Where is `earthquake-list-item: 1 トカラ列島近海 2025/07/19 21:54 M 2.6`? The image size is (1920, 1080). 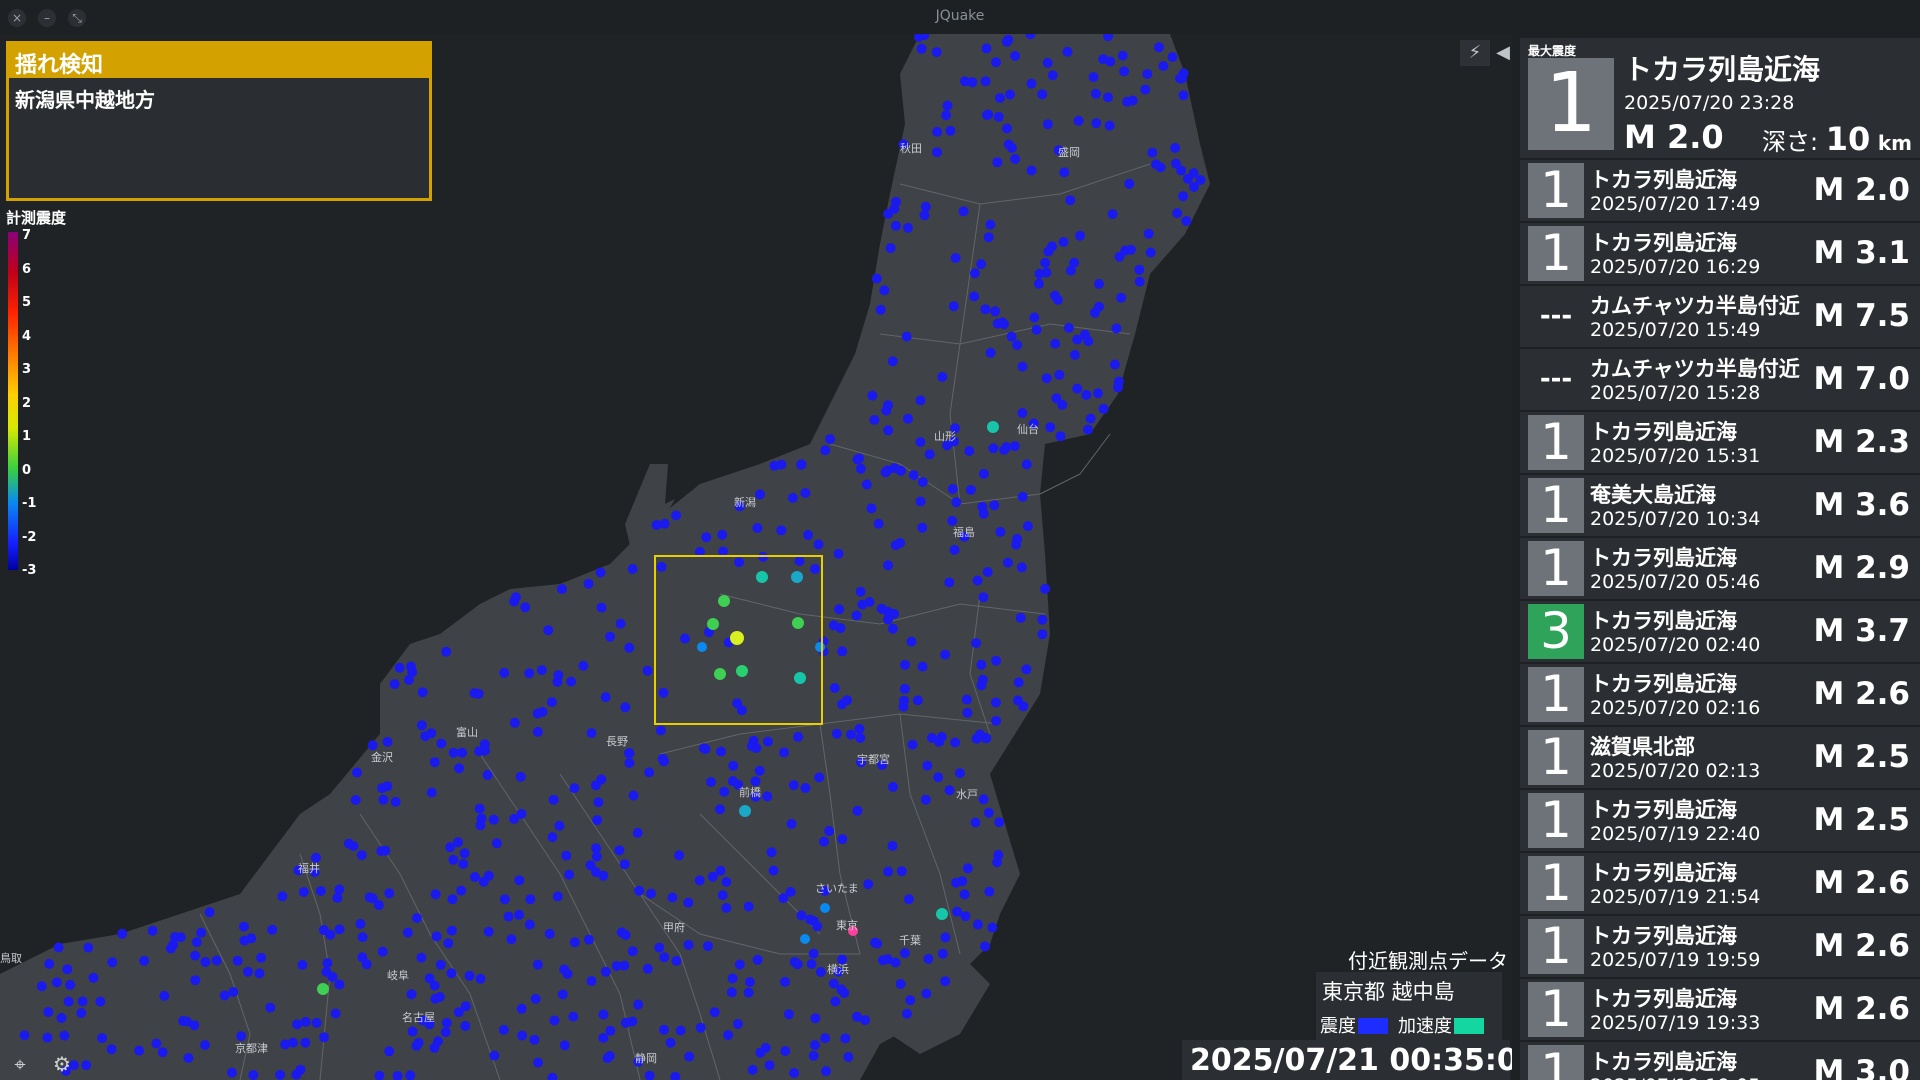
earthquake-list-item: 1 トカラ列島近海 2025/07/19 21:54 M 2.6 is located at coordinates (1720, 883).